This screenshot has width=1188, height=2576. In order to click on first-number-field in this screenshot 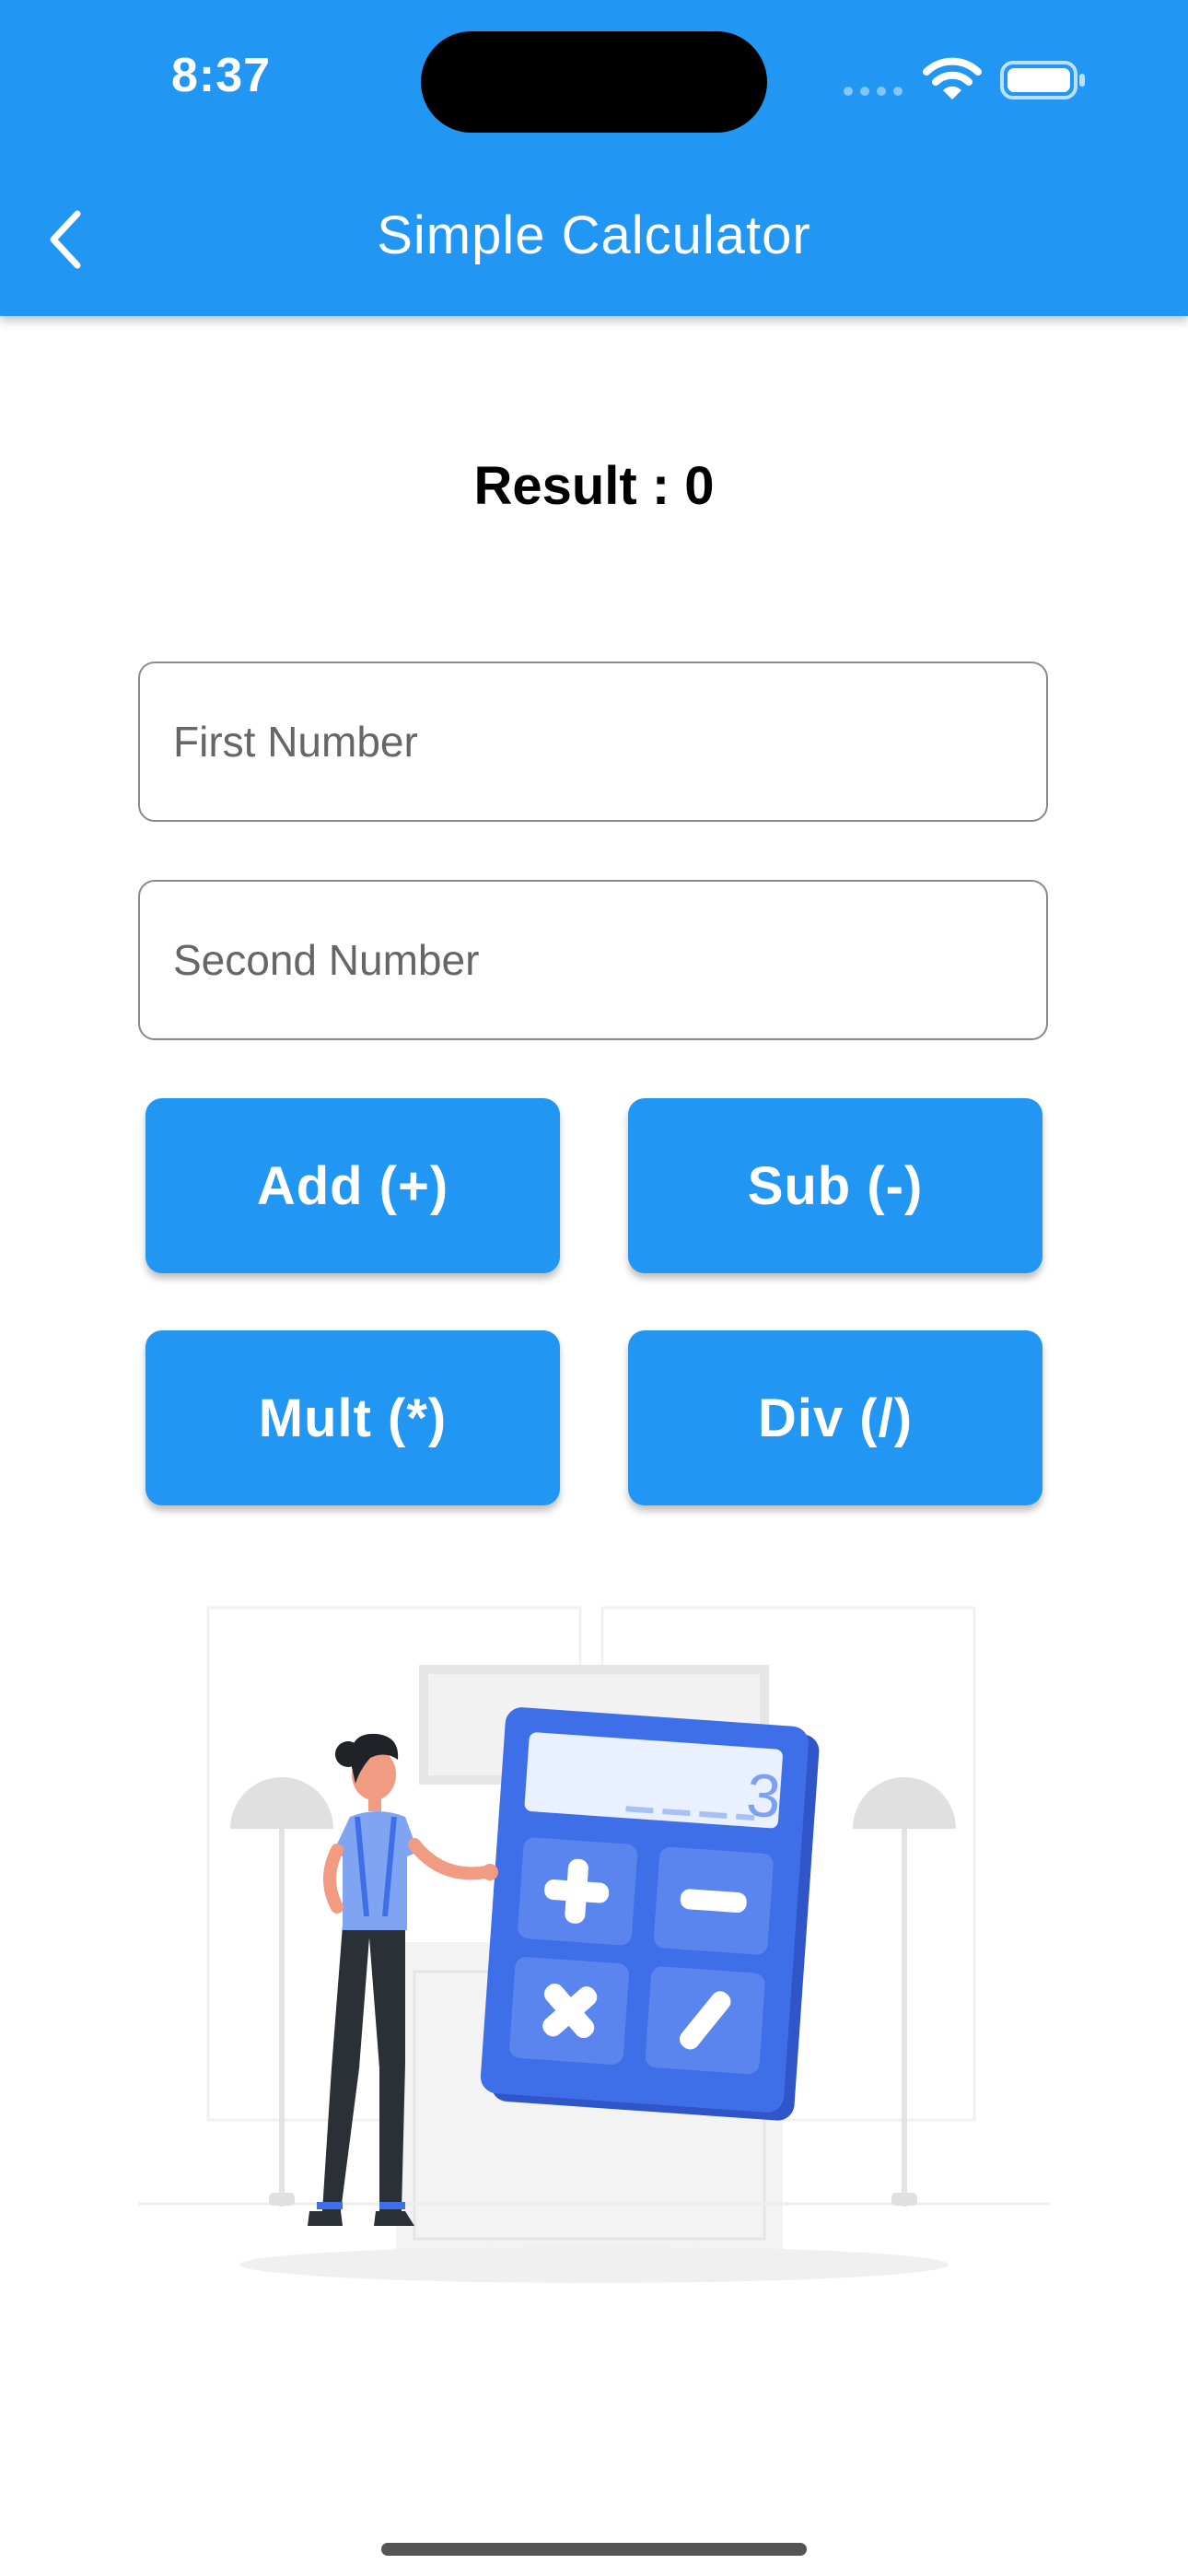, I will do `click(593, 742)`.